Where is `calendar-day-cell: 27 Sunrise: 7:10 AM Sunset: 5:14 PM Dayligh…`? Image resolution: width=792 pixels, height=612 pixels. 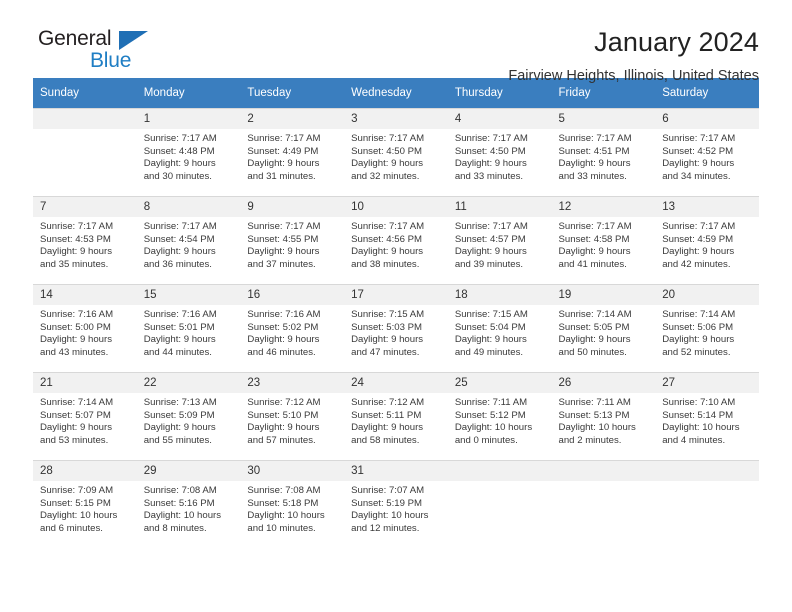
calendar-day-cell: 27 Sunrise: 7:10 AM Sunset: 5:14 PM Dayligh… is located at coordinates (707, 416).